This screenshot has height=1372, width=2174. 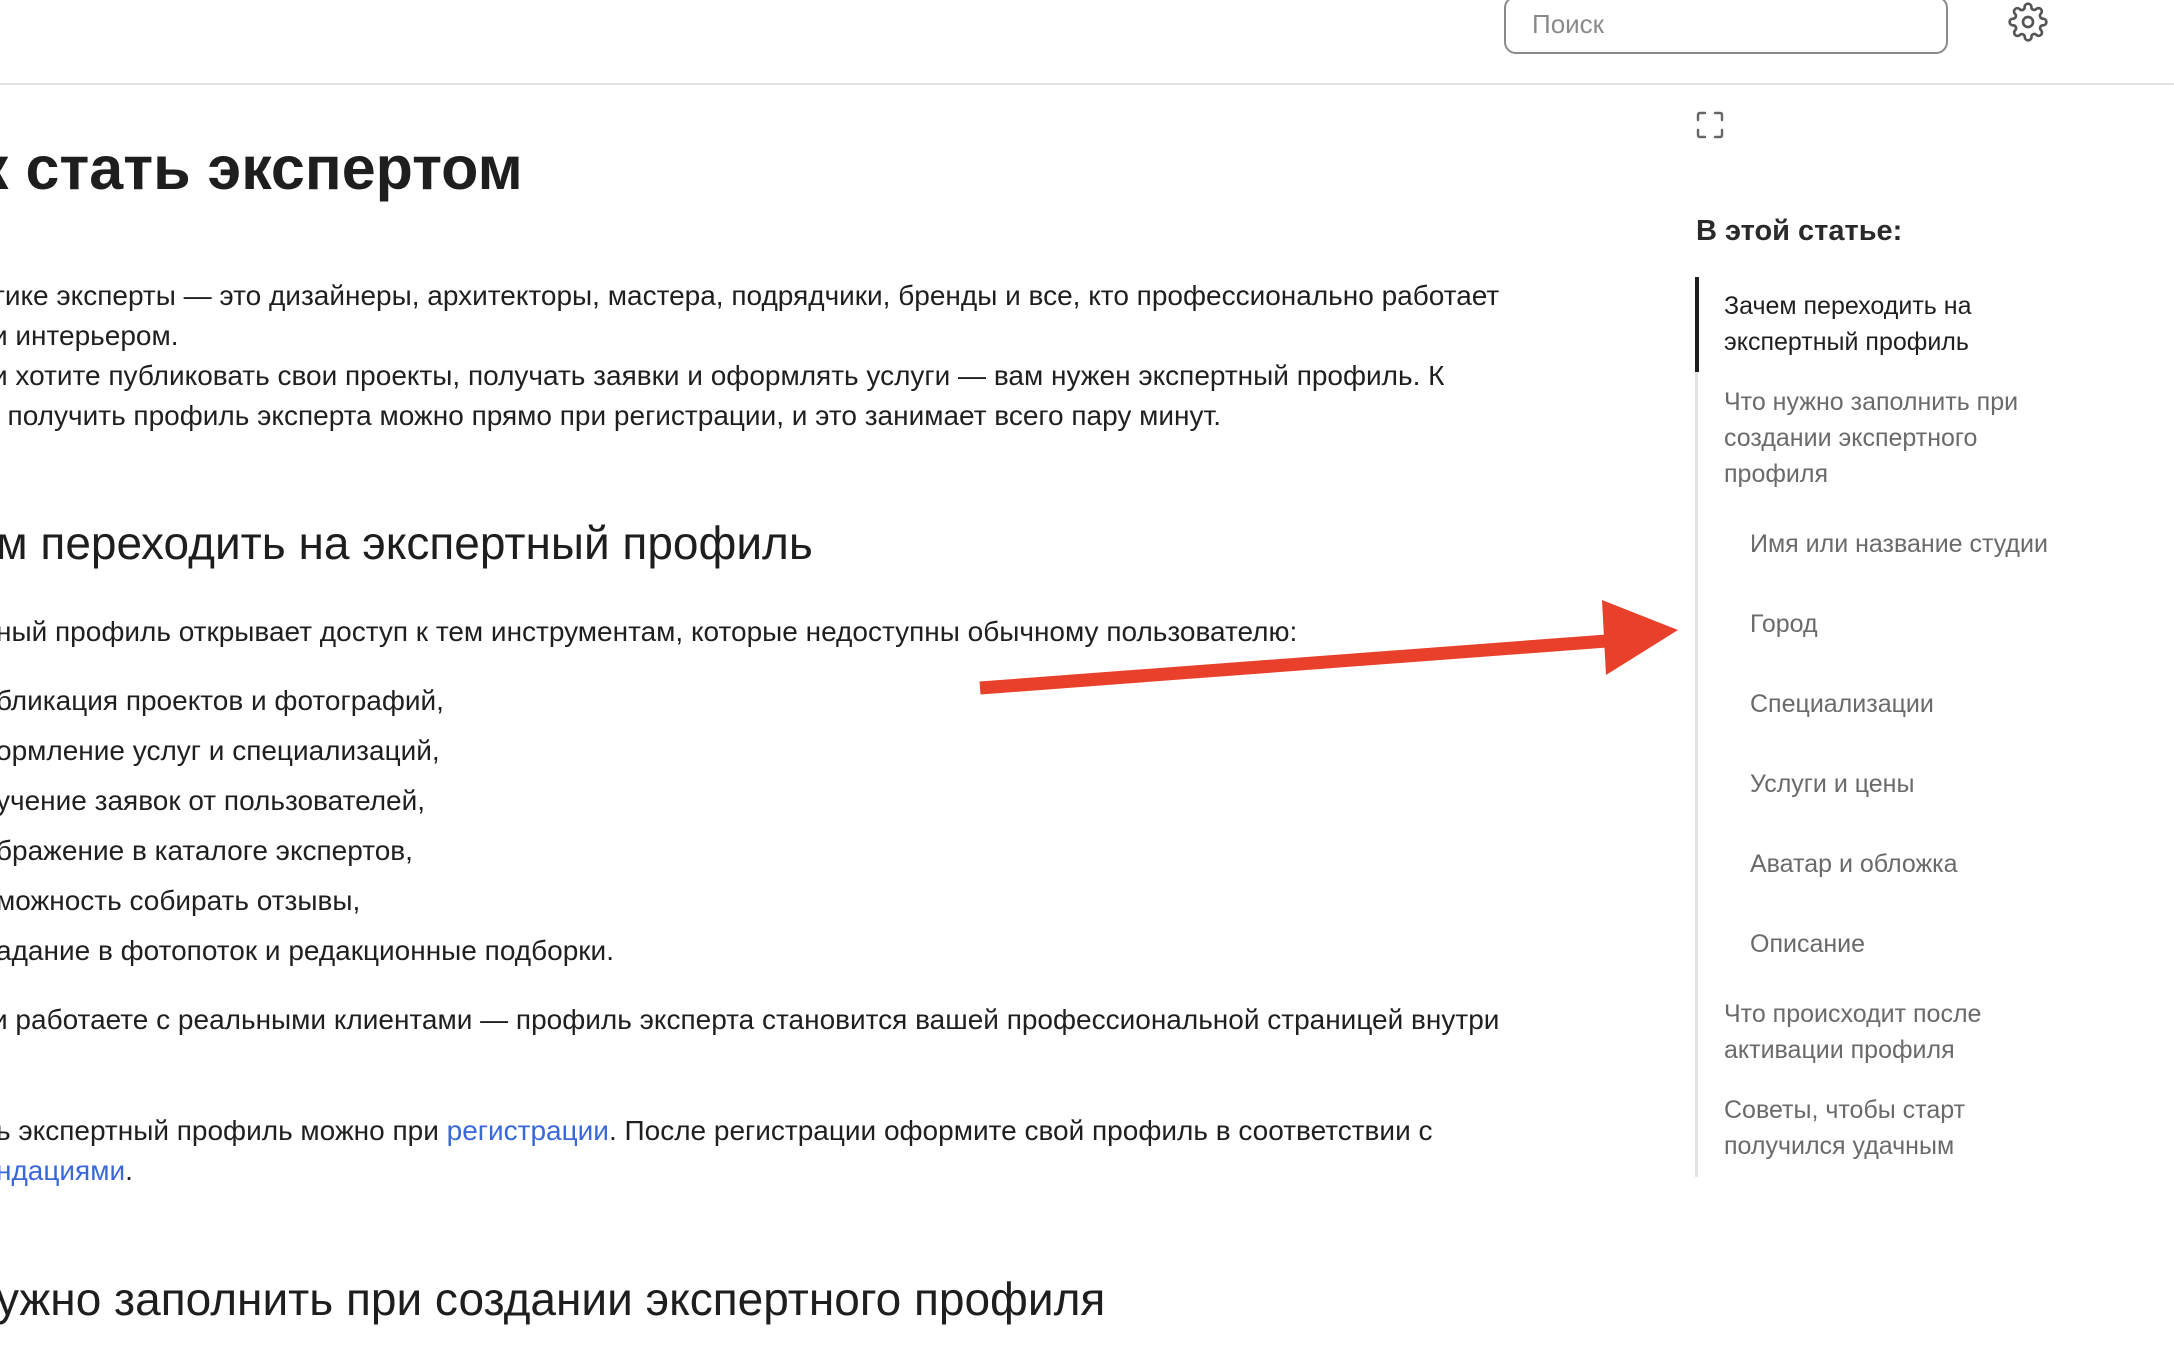 What do you see at coordinates (129, 1170) in the screenshot?
I see `registration-text-end: .` at bounding box center [129, 1170].